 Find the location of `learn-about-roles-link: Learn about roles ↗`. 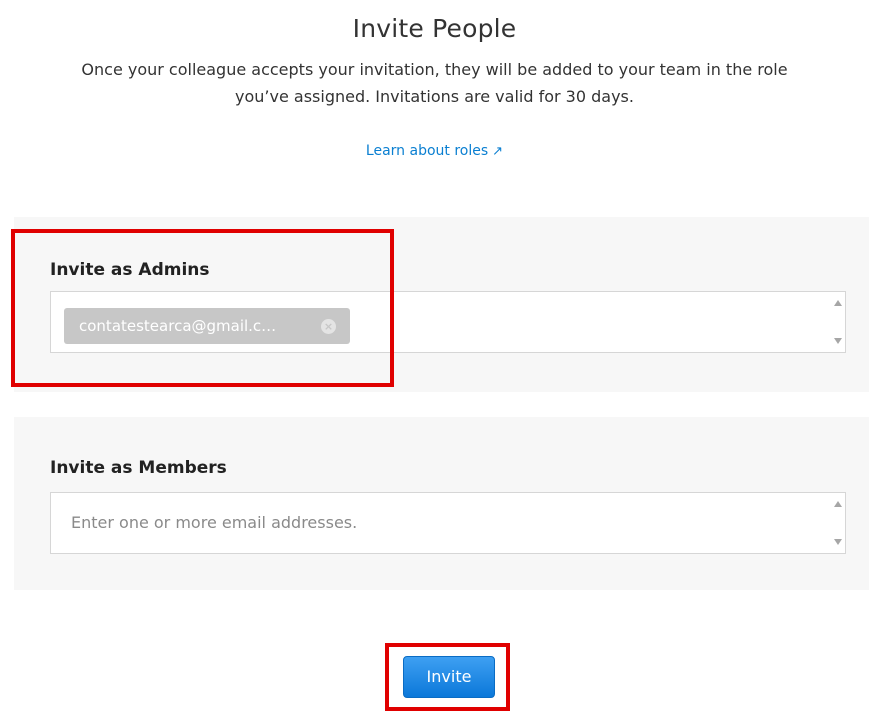

learn-about-roles-link: Learn about roles ↗ is located at coordinates (434, 151).